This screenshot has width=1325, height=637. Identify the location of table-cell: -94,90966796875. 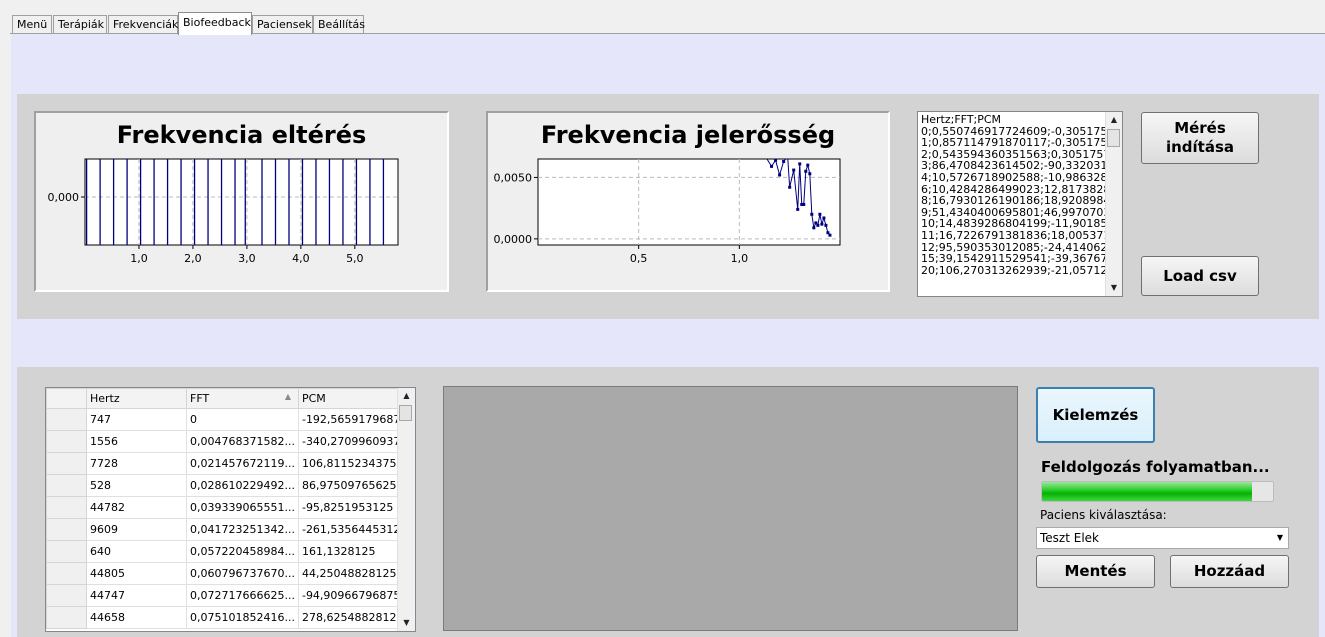
(354, 595).